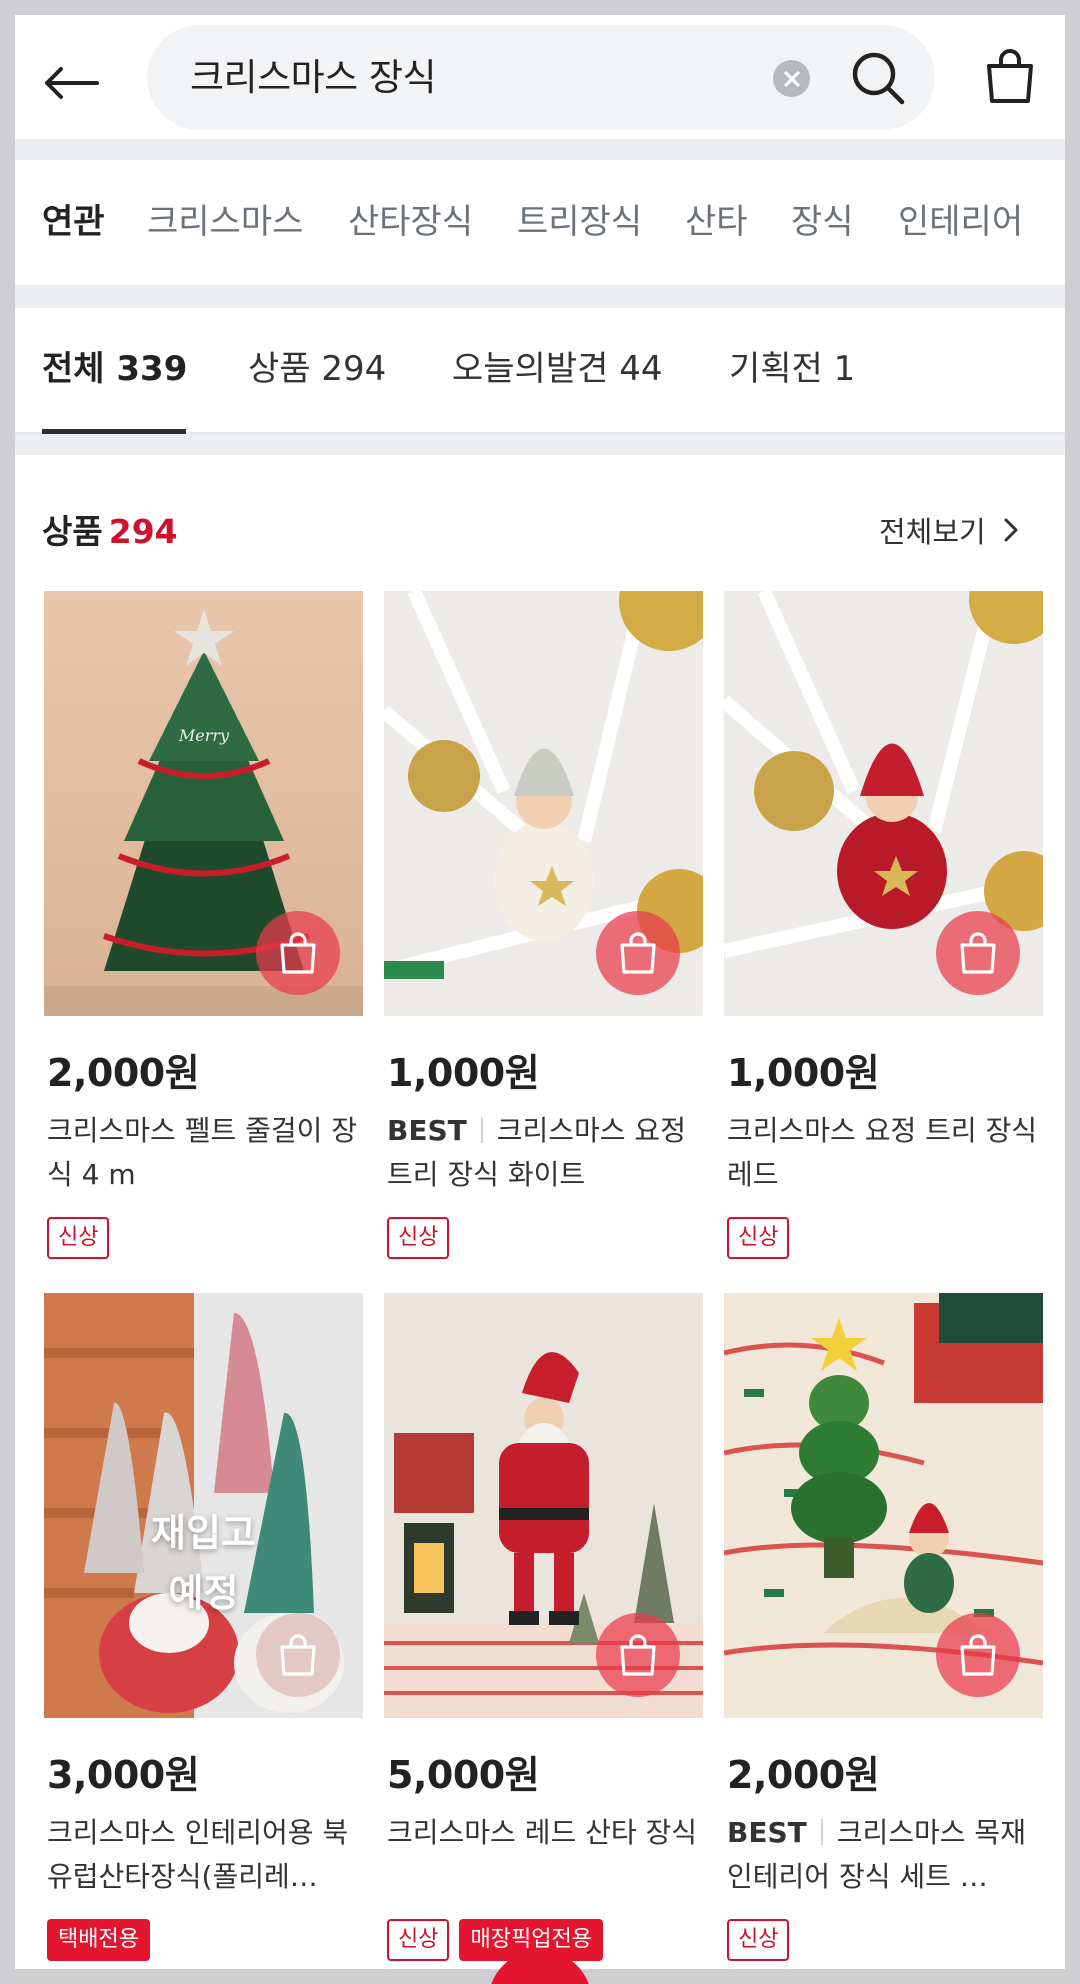 Image resolution: width=1080 pixels, height=1984 pixels. Describe the element at coordinates (98, 1940) in the screenshot. I see `badge-delivery-only: 택배전용` at that location.